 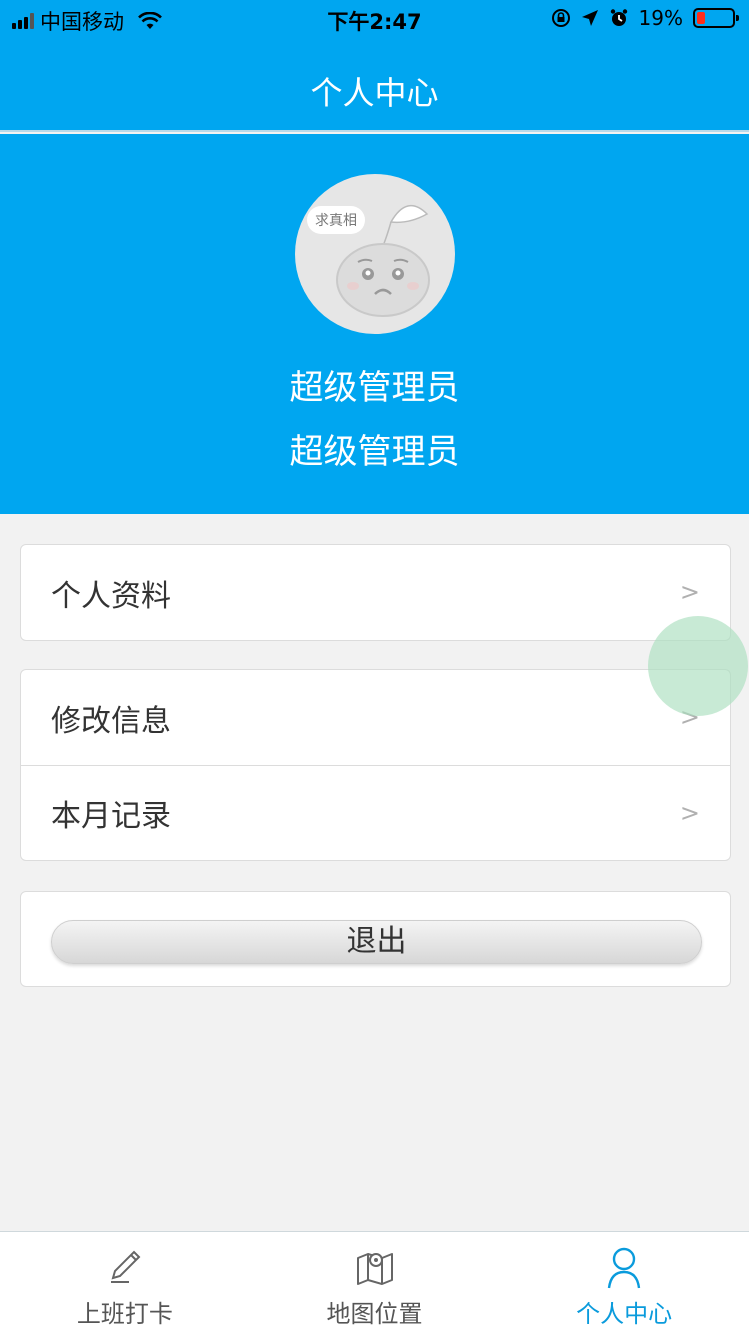 What do you see at coordinates (374, 1269) in the screenshot?
I see `map-icon` at bounding box center [374, 1269].